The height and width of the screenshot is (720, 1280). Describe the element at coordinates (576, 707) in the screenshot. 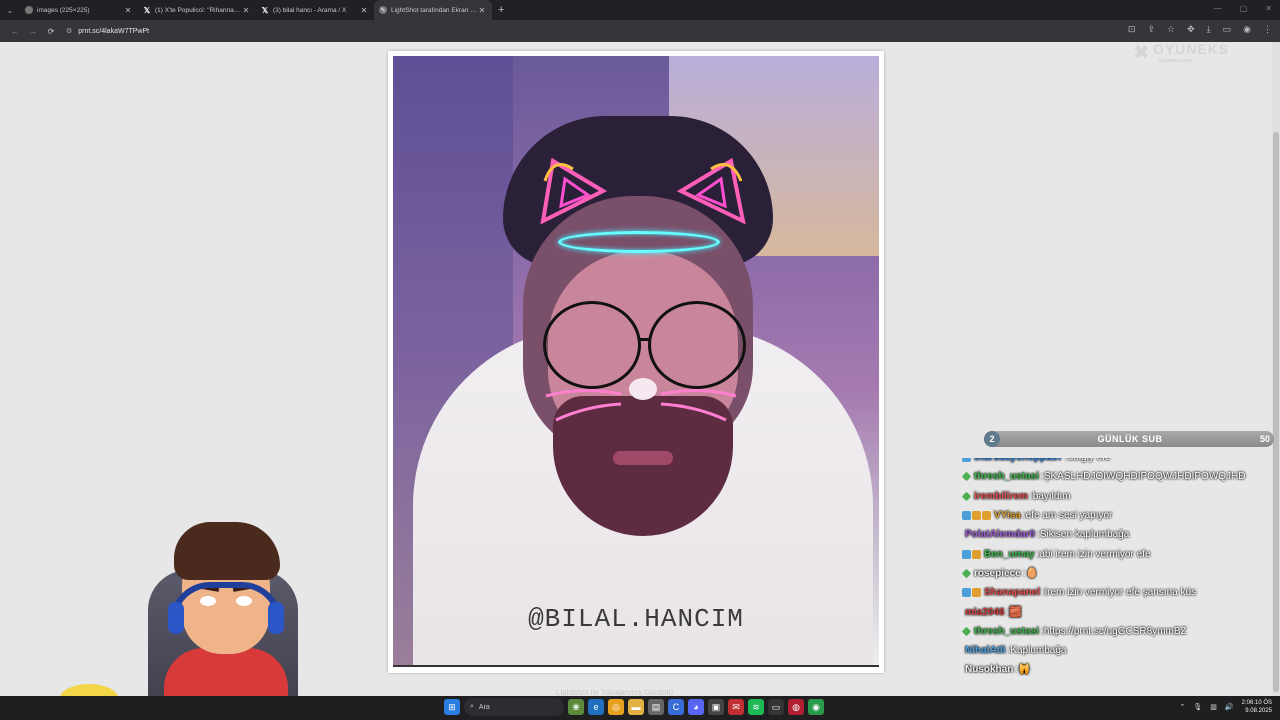

I see `widgets-icon: ❀` at that location.